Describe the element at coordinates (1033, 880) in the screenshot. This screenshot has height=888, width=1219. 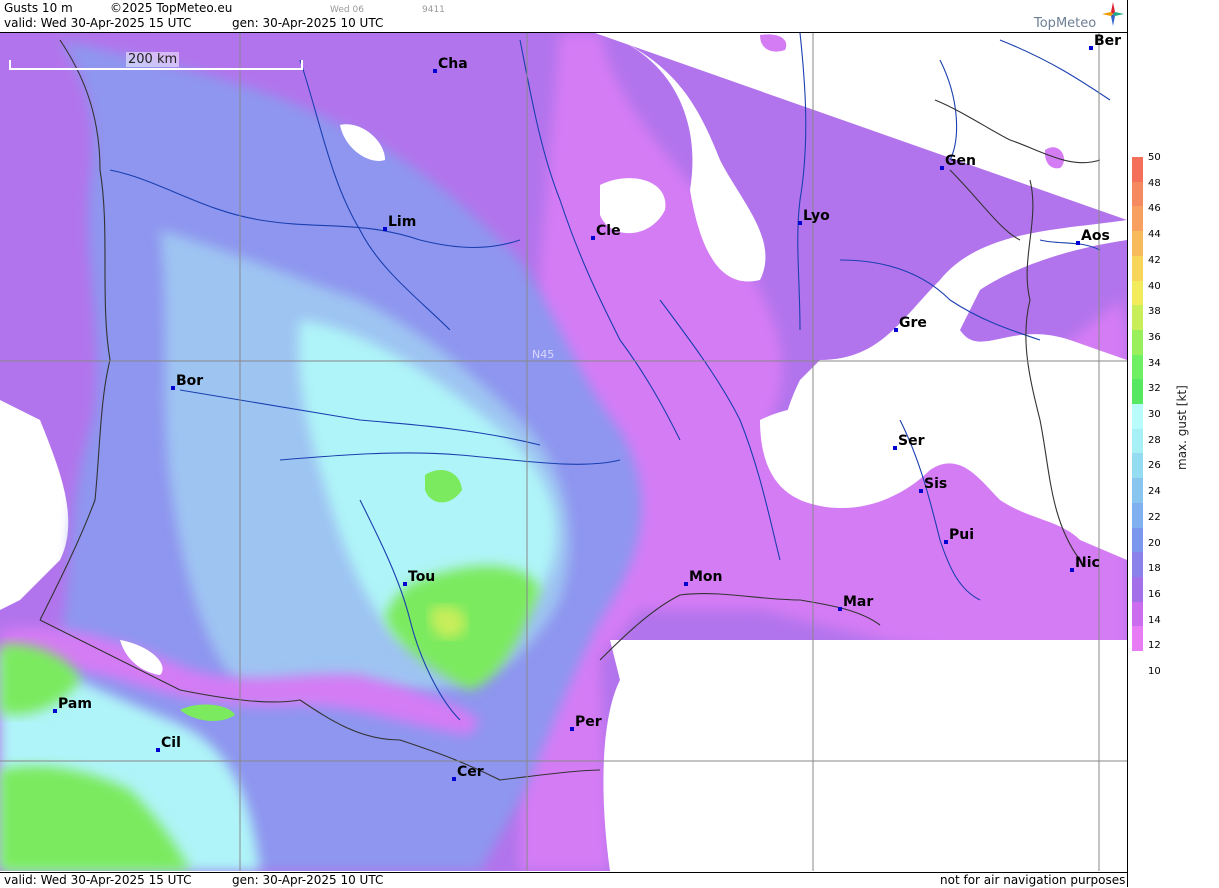
I see `navigation-disclaimer: not for air navigation purposes` at that location.